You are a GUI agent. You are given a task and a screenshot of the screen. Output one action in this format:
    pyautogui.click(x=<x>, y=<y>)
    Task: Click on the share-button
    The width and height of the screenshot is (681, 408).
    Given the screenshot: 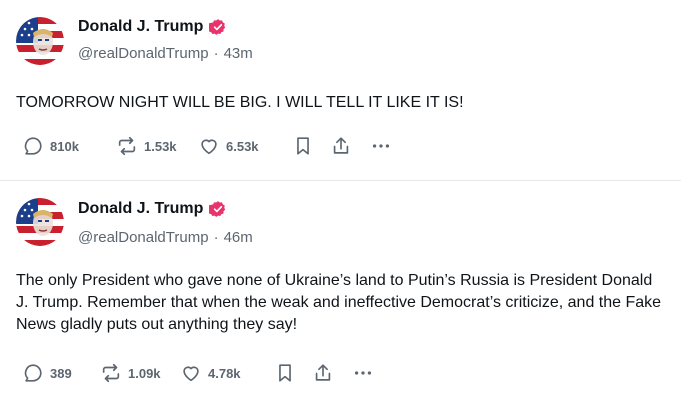 What is the action you would take?
    pyautogui.click(x=332, y=373)
    